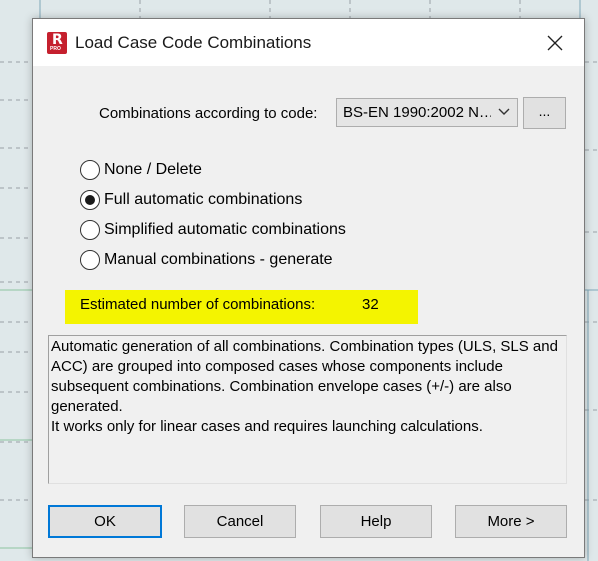  I want to click on title-bar: R PRO Load Case Code Combinations, so click(308, 42).